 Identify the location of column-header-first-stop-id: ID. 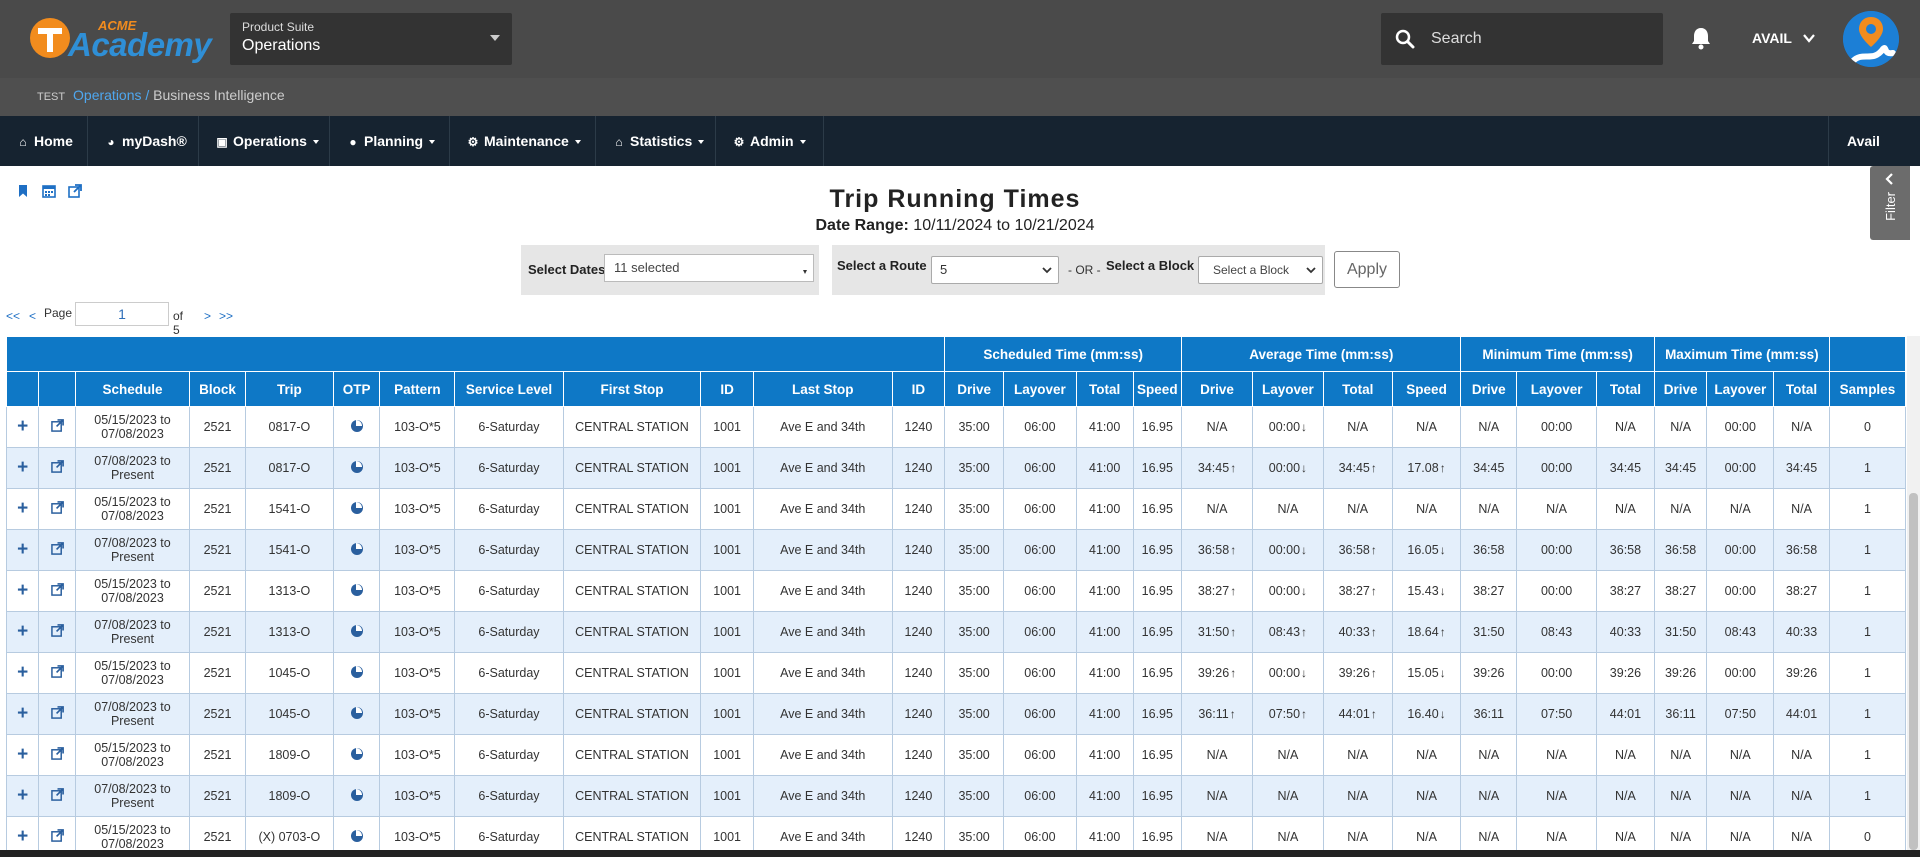
(727, 389).